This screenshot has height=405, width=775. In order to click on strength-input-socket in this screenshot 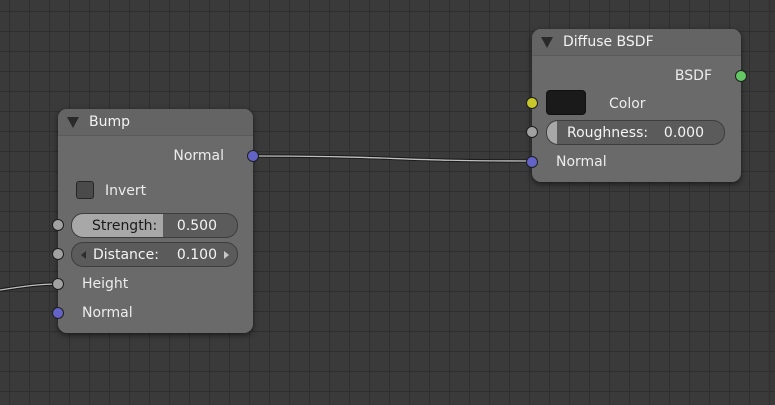, I will do `click(58, 225)`.